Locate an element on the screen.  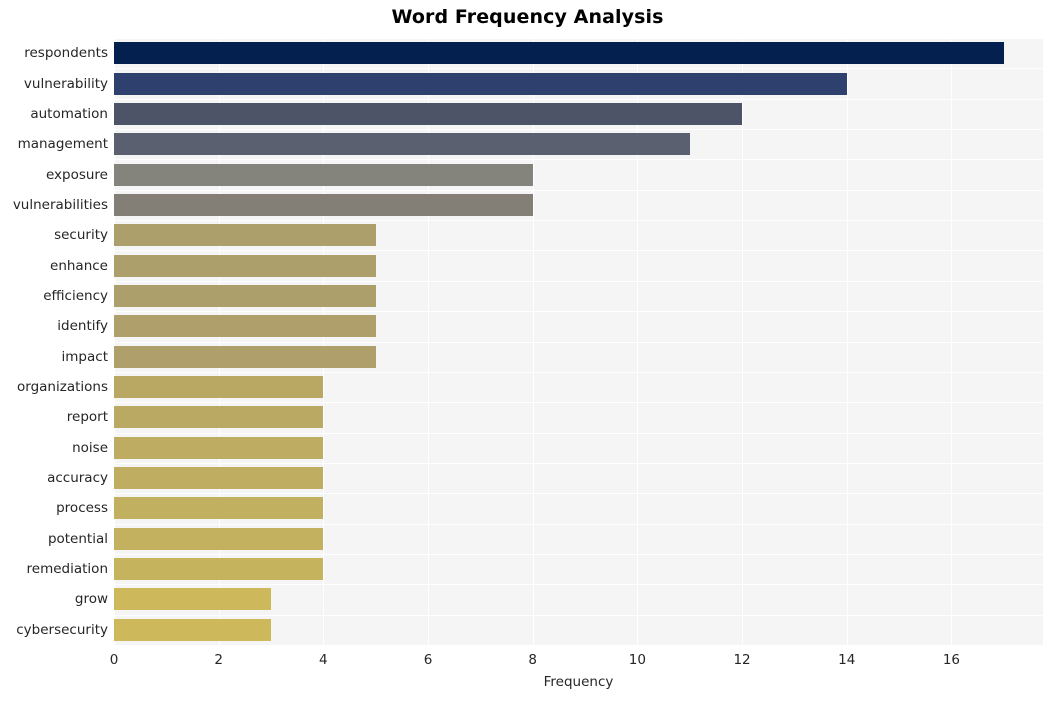
x-tick-label: 14 is located at coordinates (847, 660).